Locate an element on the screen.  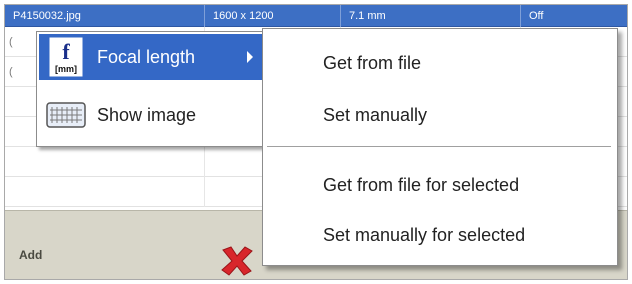
menu-item-label: Focal length is located at coordinates (146, 56).